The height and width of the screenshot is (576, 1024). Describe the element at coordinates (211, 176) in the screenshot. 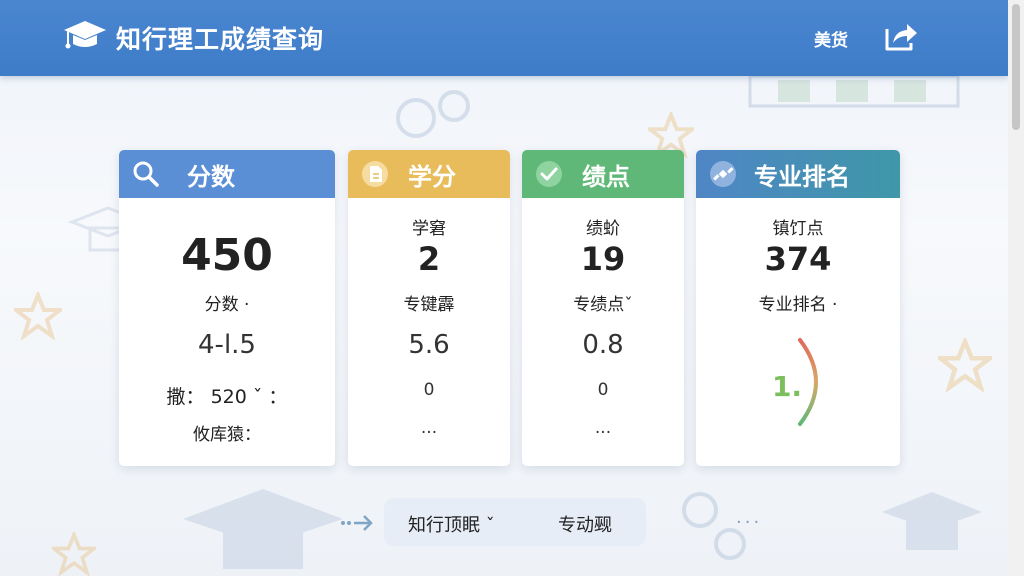

I see `score-card-title: 分数` at that location.